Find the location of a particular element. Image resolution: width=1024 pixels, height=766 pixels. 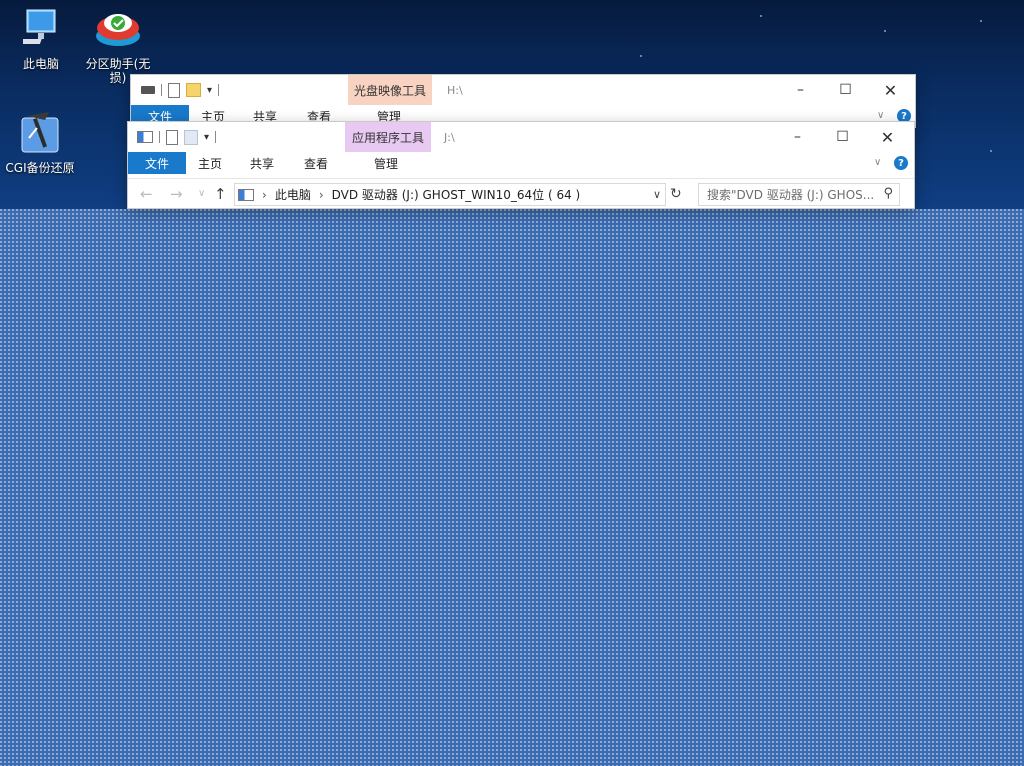

breadcrumb-dvd-drive: DVD 驱动器 (J:) GHOST_WIN10_64位 ( 64 ) is located at coordinates (456, 194).